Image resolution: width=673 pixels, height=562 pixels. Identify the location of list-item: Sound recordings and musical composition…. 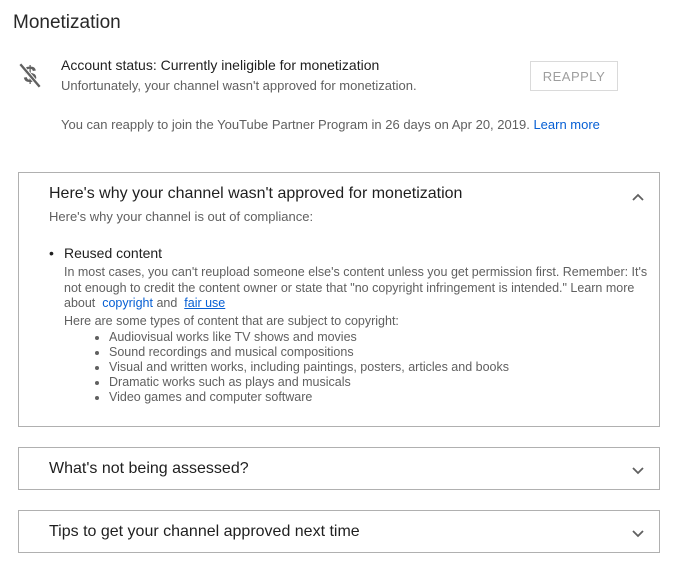
(309, 352).